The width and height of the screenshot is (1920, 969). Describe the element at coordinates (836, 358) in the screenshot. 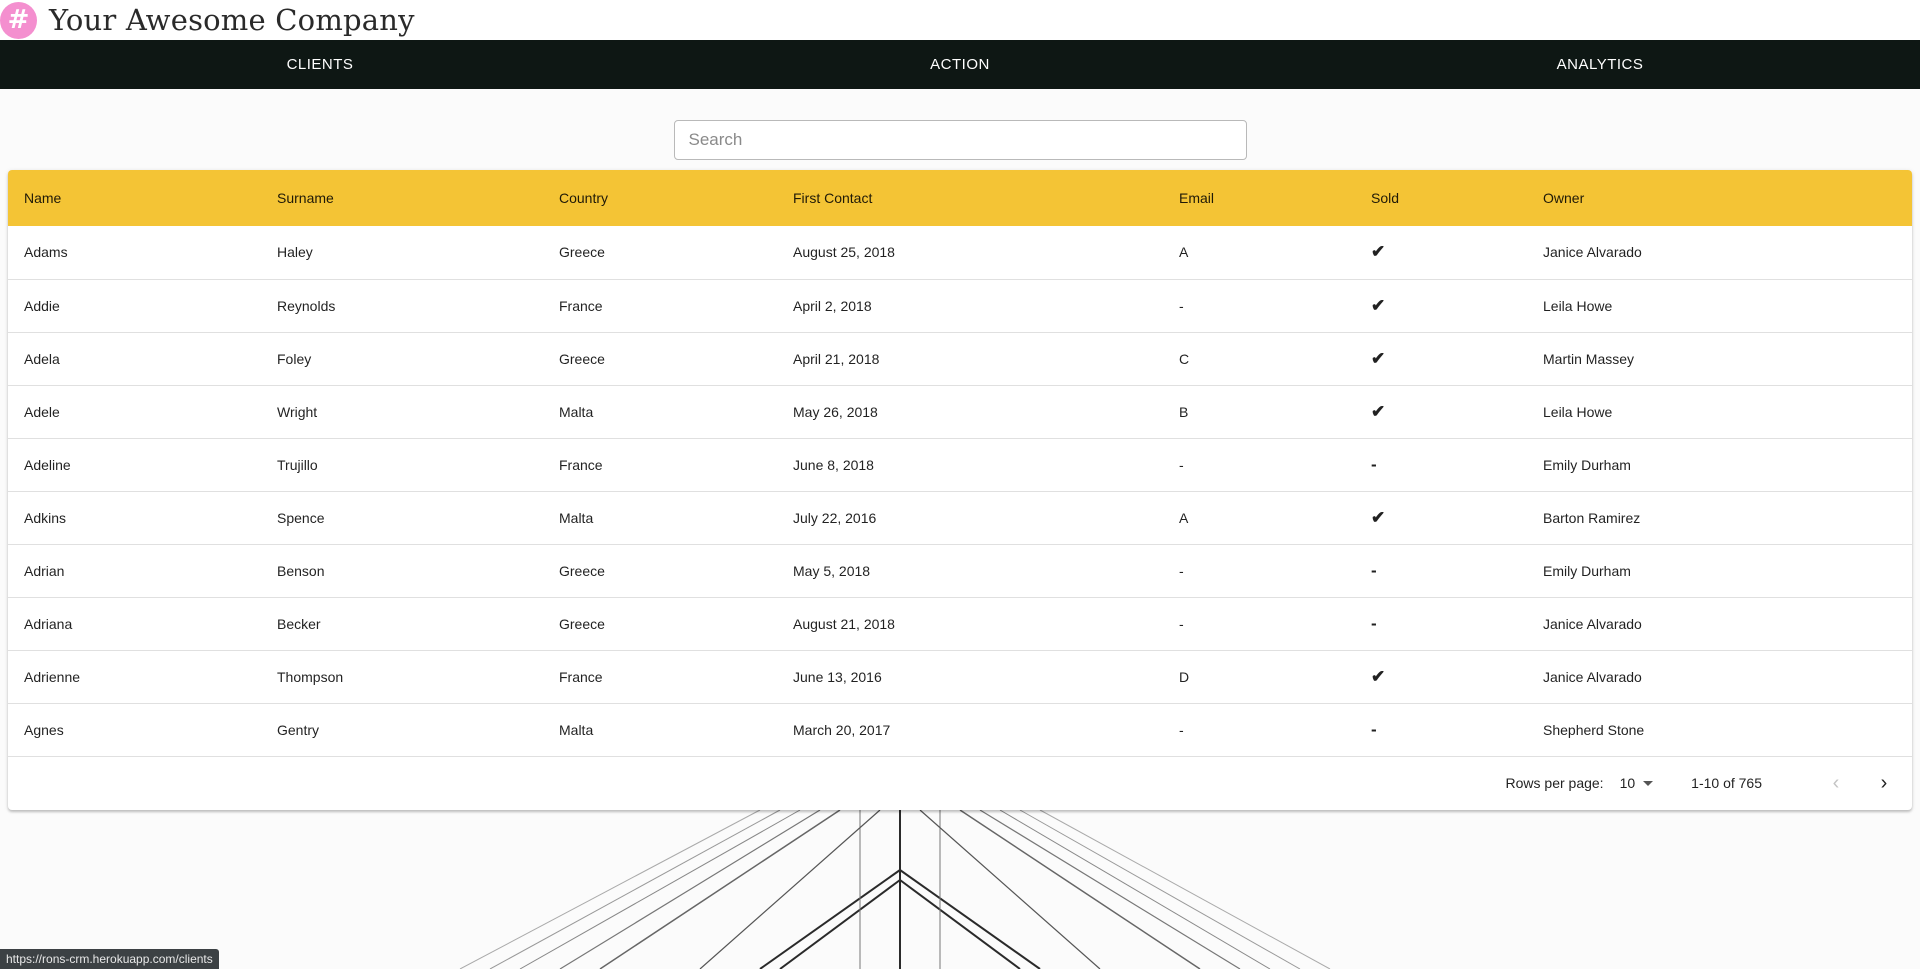

I see `cell-first-contact: April 21, 2018` at that location.